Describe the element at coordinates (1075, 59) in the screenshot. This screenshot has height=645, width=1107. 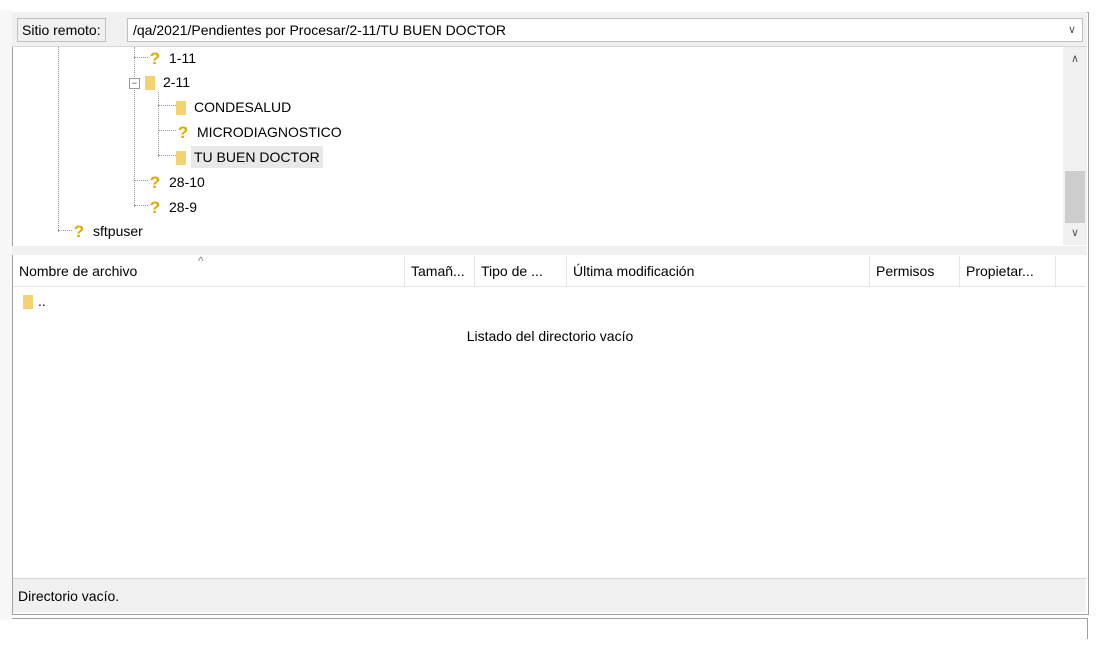
I see `scroll-up-icon: ∧` at that location.